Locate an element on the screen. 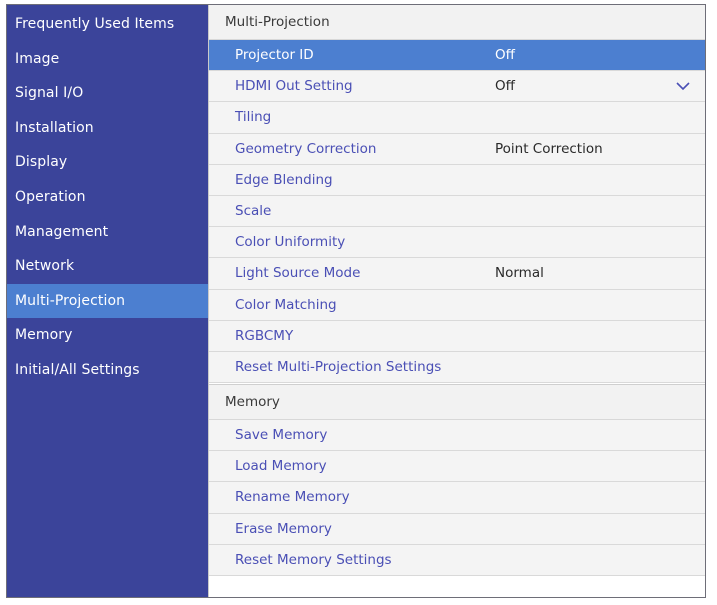 The height and width of the screenshot is (605, 717). row-label: RGBCMY is located at coordinates (264, 335).